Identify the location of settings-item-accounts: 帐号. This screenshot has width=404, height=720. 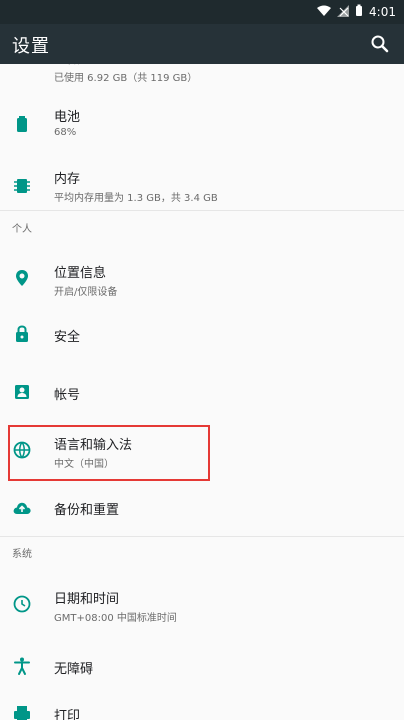
(202, 392).